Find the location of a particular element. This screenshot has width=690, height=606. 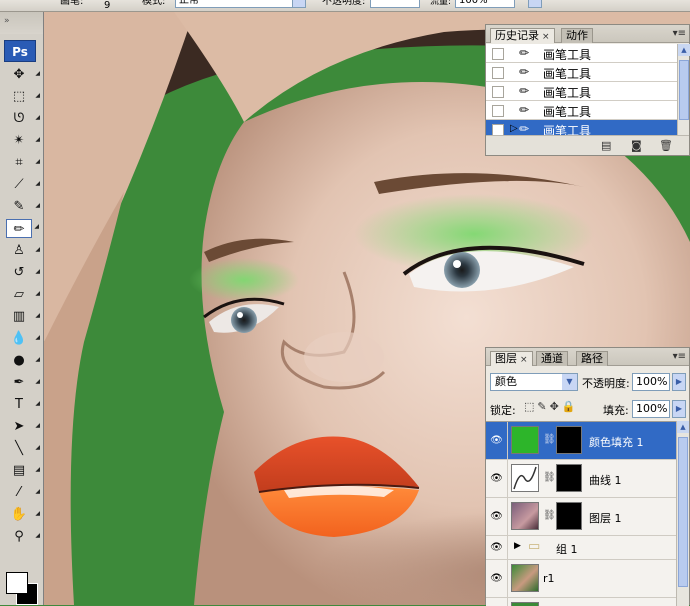

lock-icons: ⬚✎✥🔒 is located at coordinates (551, 406).